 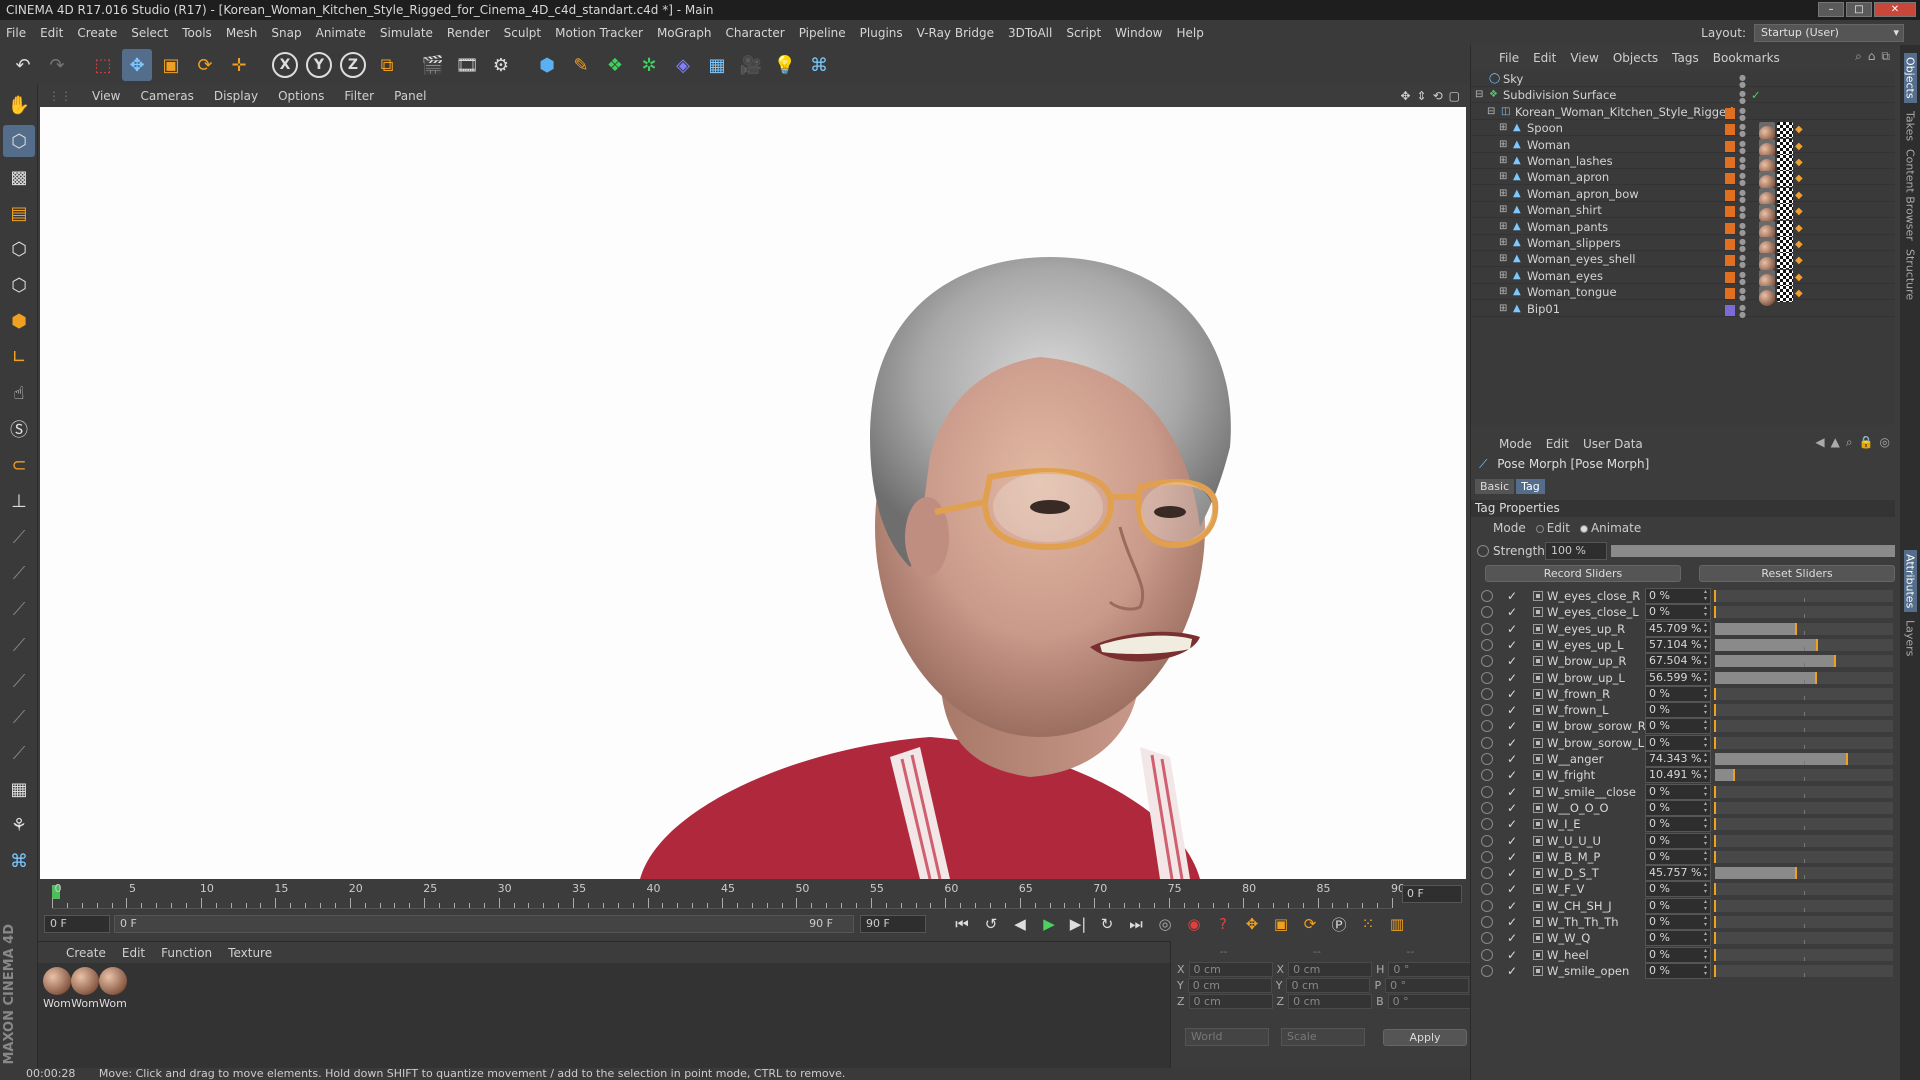 I want to click on object-row: ⊞ ▲ Woman_pants ● ● ◆, so click(x=1683, y=230).